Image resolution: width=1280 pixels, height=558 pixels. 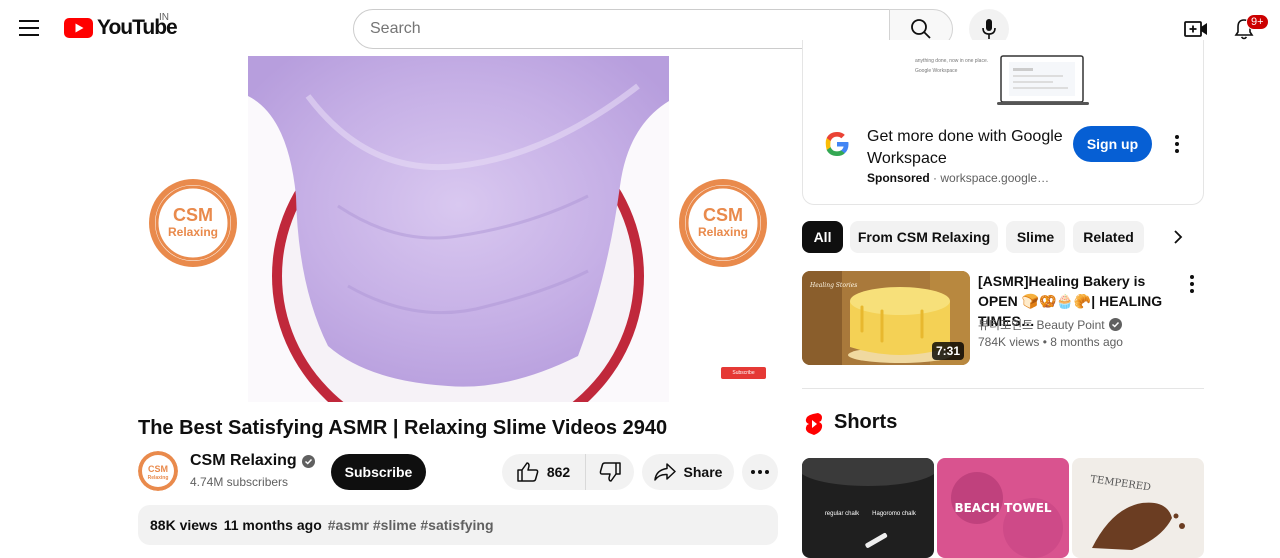 I want to click on video-duration: 7:31, so click(x=948, y=351).